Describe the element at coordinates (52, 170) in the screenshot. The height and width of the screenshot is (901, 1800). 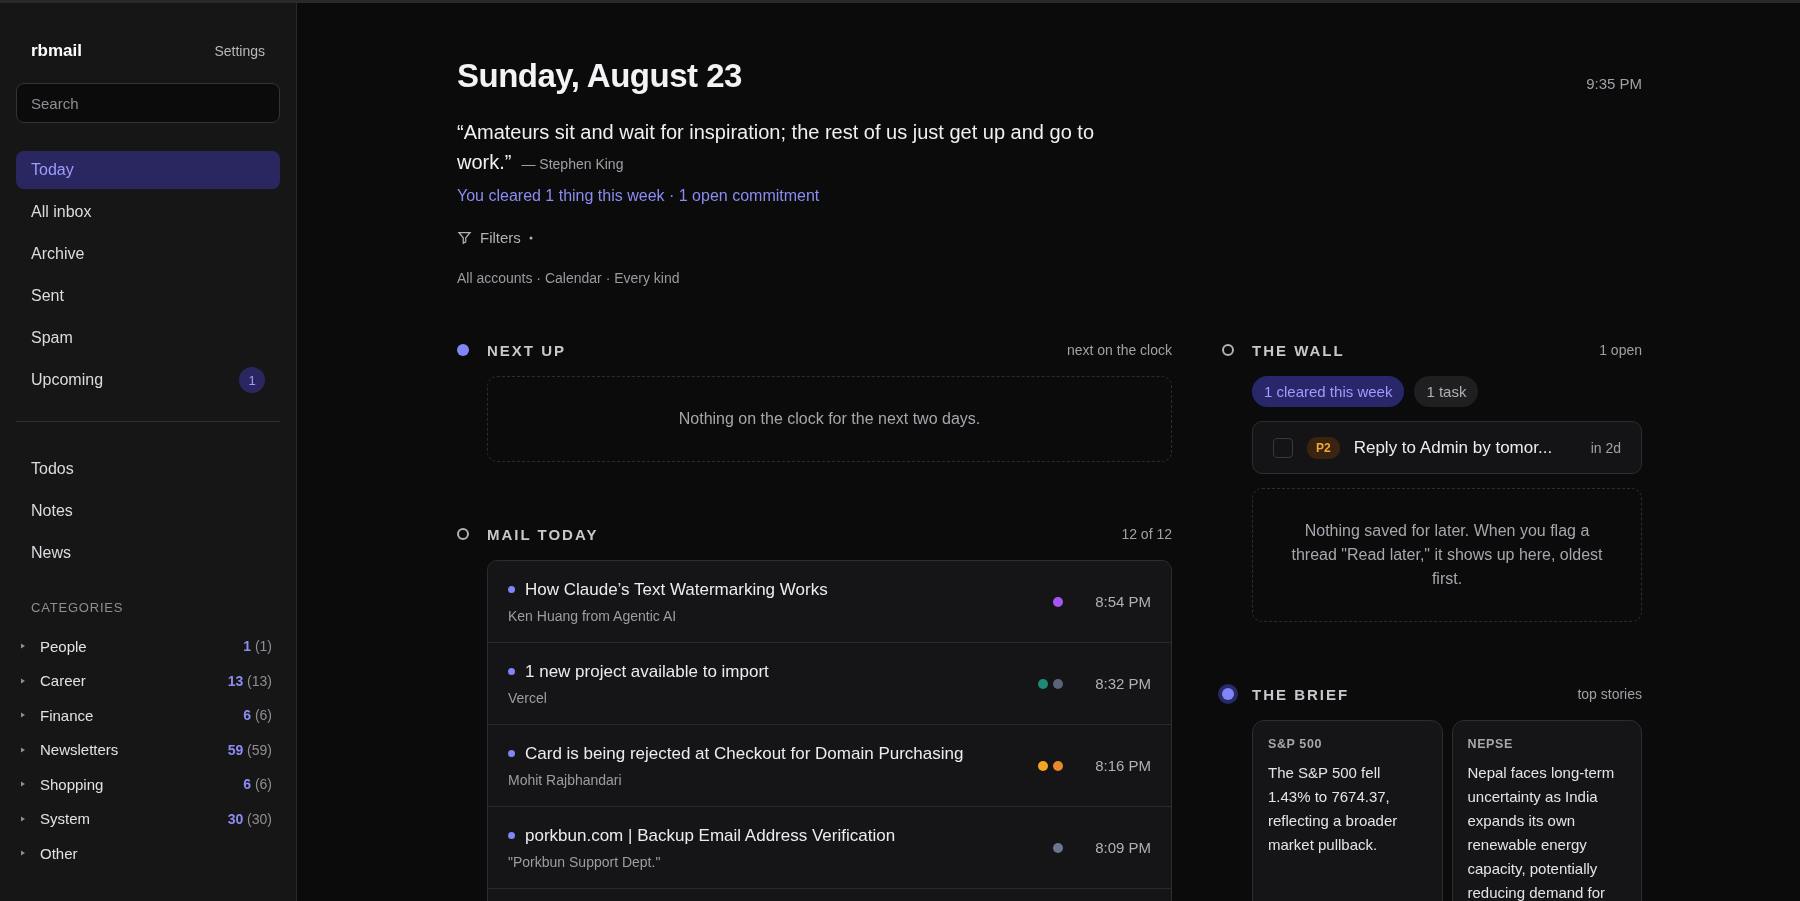
I see `nav-label: Today` at that location.